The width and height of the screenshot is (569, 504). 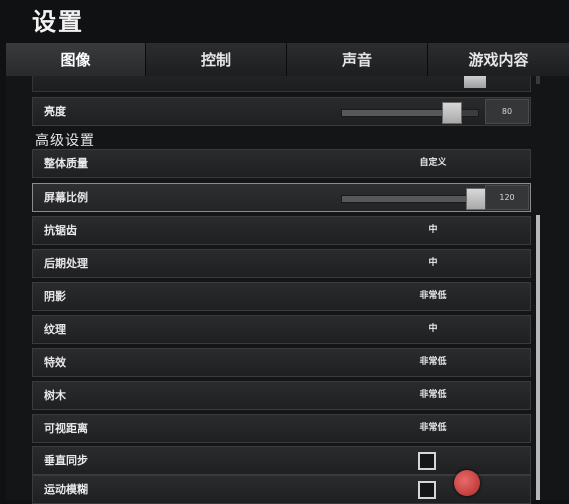 What do you see at coordinates (427, 461) in the screenshot?
I see `vsync-checkbox` at bounding box center [427, 461].